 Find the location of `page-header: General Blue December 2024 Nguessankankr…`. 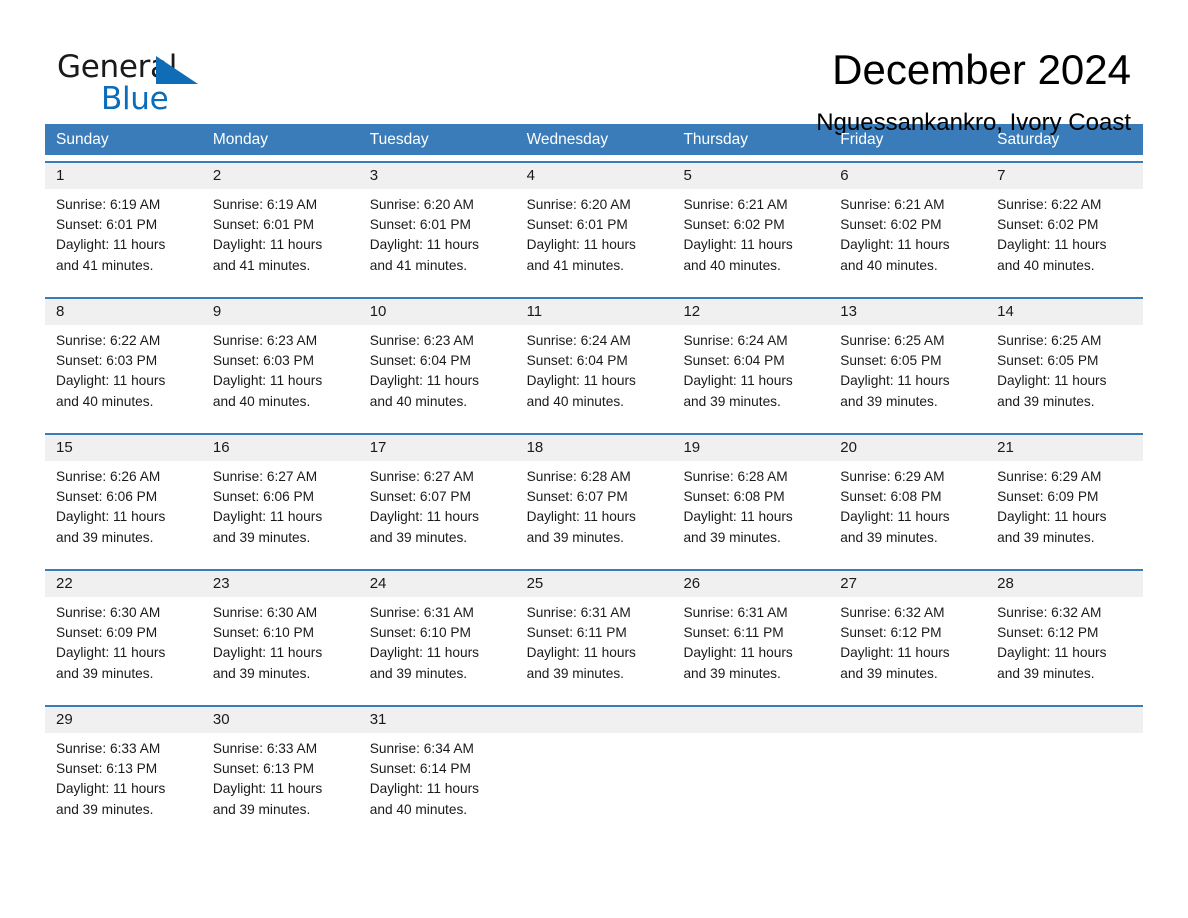

page-header: General Blue December 2024 Nguessankankr… is located at coordinates (594, 68).